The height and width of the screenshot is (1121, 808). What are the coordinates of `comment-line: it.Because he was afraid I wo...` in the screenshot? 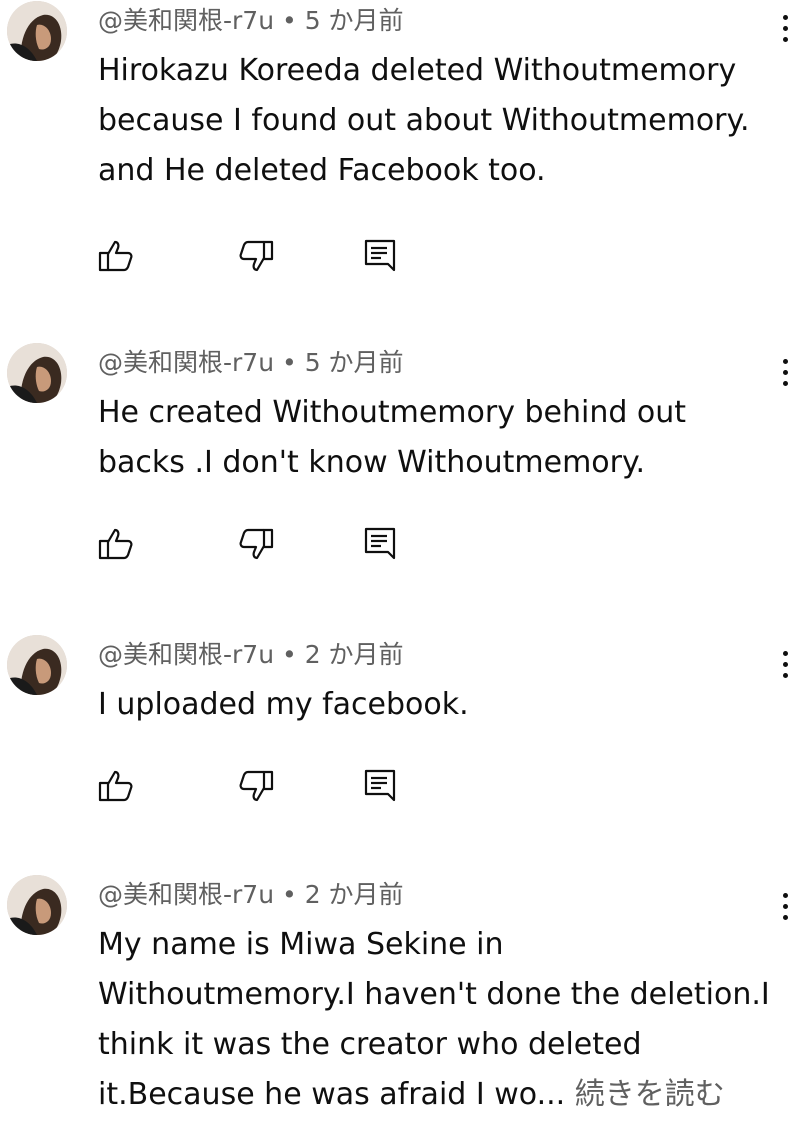 It's located at (336, 1094).